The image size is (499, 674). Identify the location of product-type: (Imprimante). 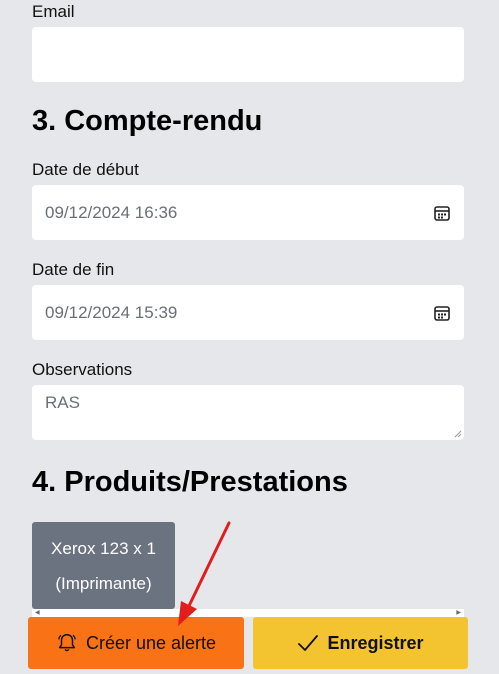
(103, 583).